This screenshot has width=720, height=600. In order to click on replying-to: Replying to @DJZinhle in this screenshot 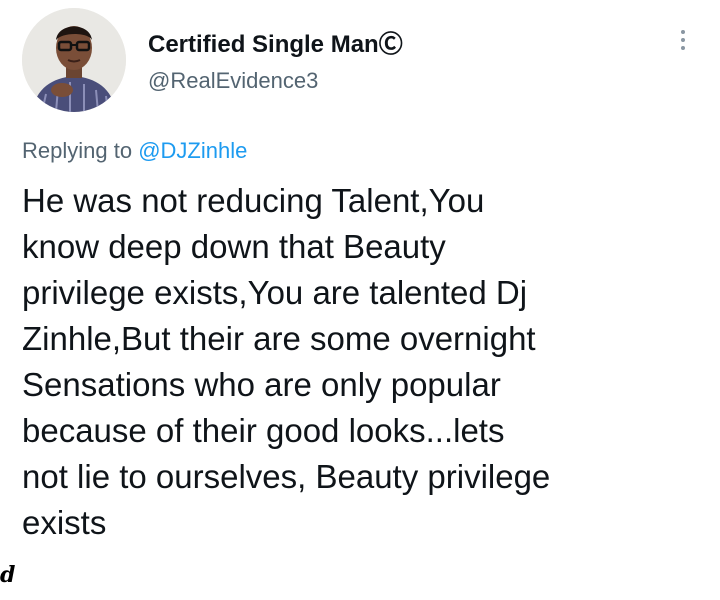, I will do `click(134, 151)`.